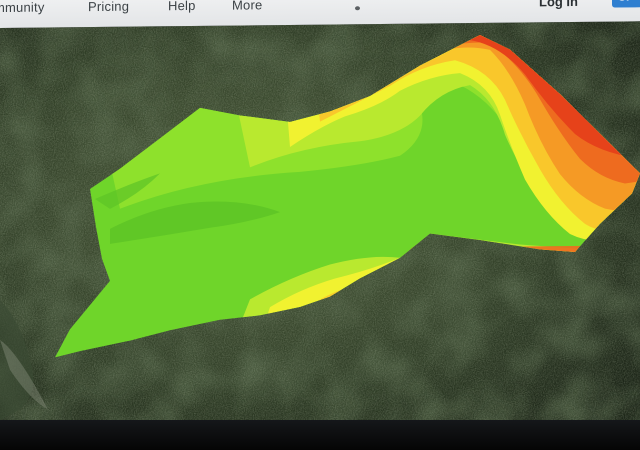 The width and height of the screenshot is (640, 450). What do you see at coordinates (22, 7) in the screenshot?
I see `nav-link-community: mmunity` at bounding box center [22, 7].